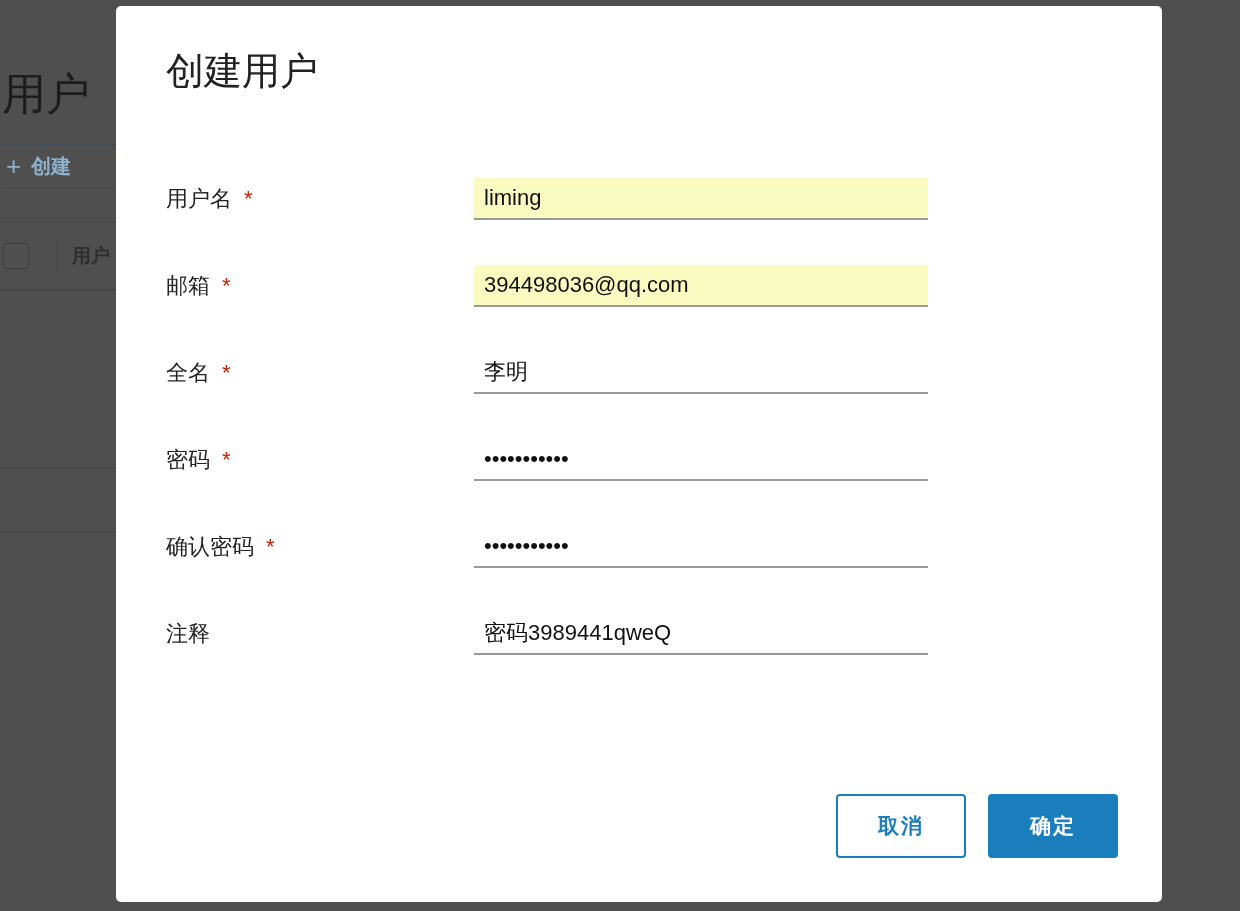 This screenshot has width=1240, height=911. Describe the element at coordinates (701, 199) in the screenshot. I see `input-field: liming` at that location.